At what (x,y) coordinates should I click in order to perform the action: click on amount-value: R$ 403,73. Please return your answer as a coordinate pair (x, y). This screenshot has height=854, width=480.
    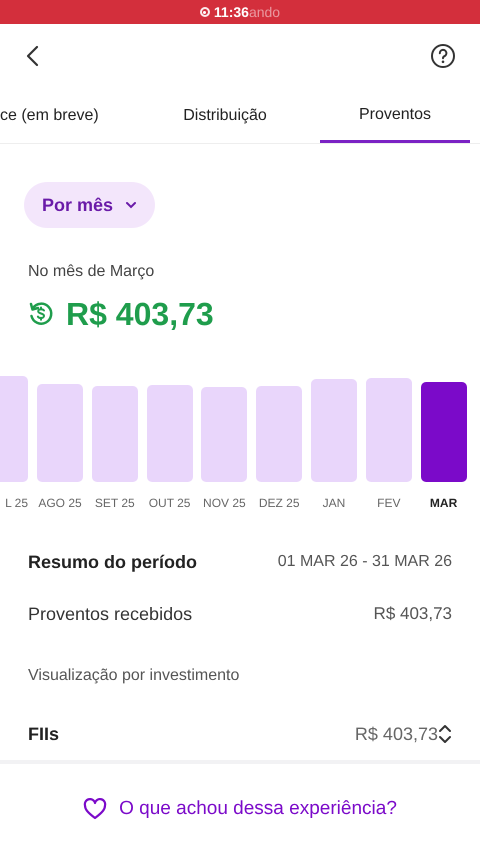
    Looking at the image, I should click on (140, 314).